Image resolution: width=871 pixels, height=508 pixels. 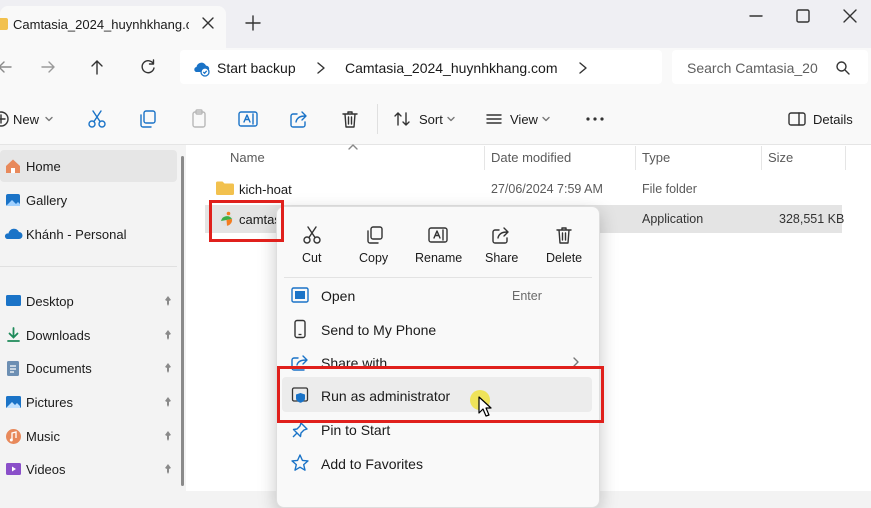 I want to click on desktop-icon, so click(x=13, y=300).